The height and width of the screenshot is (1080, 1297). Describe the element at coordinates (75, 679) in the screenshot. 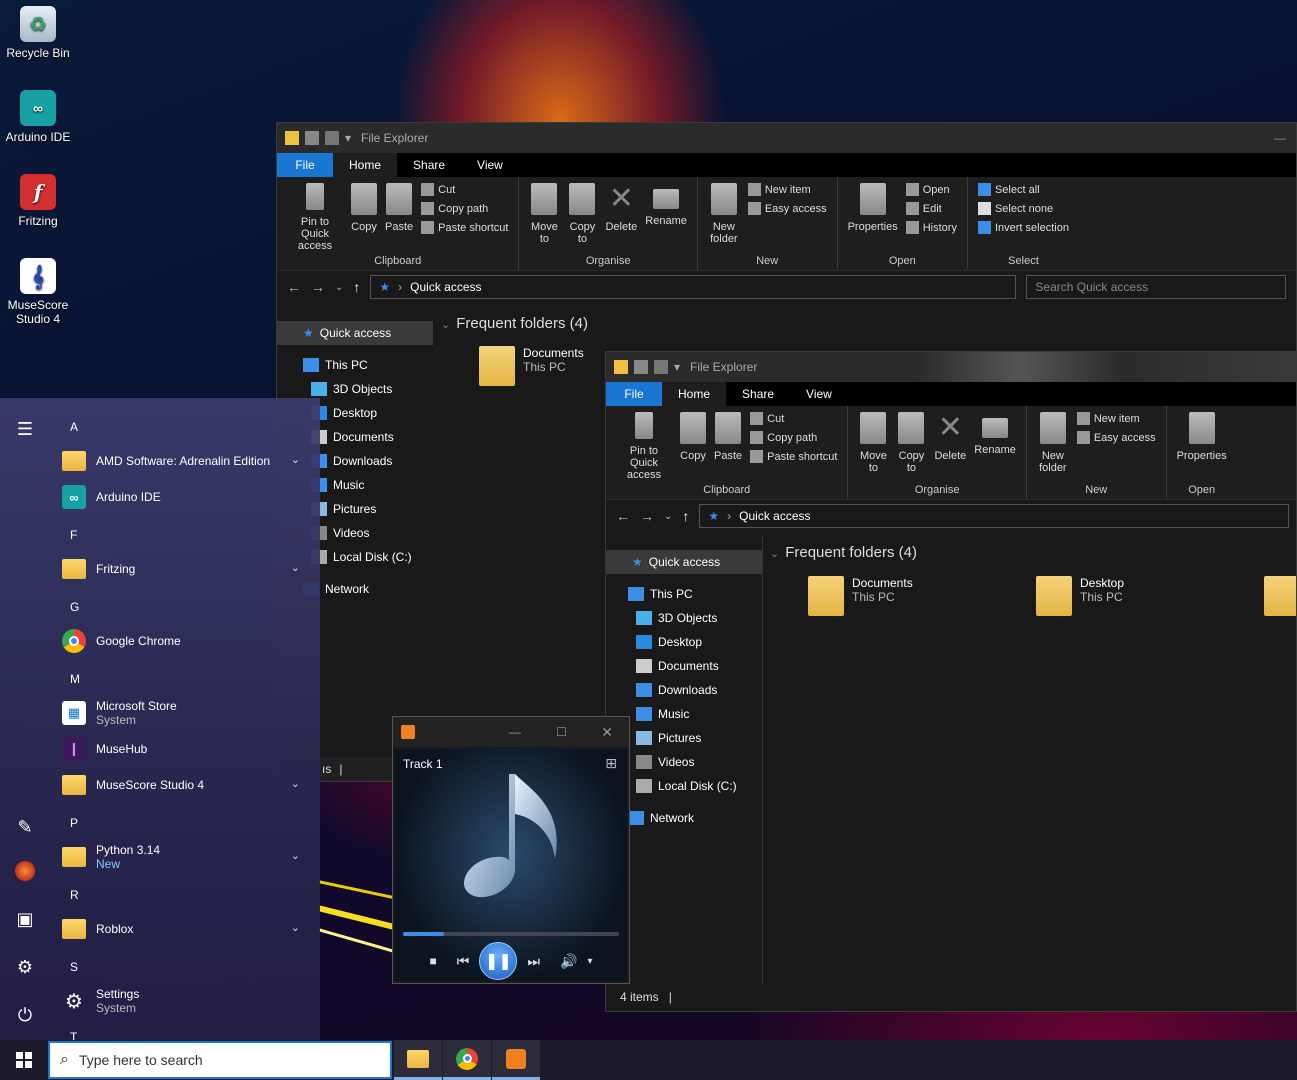

I see `letter-header: M` at that location.